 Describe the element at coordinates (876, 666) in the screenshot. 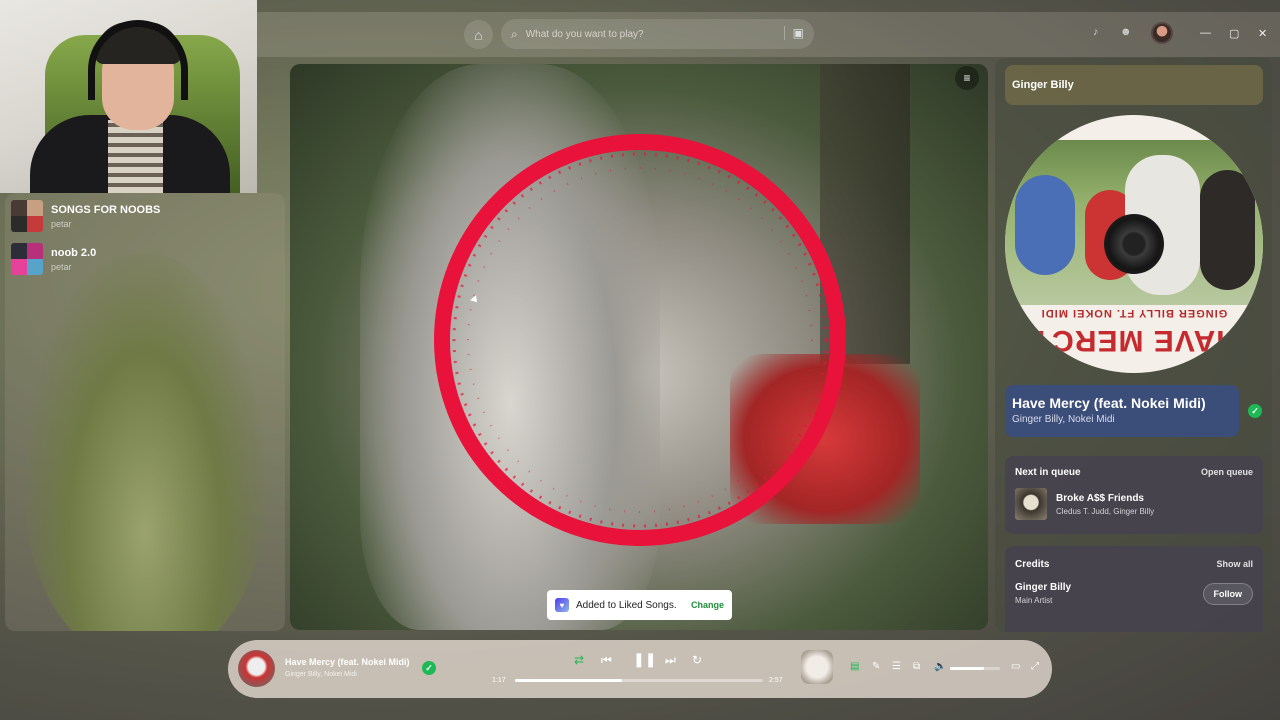

I see `lyrics-icon: ✎` at that location.